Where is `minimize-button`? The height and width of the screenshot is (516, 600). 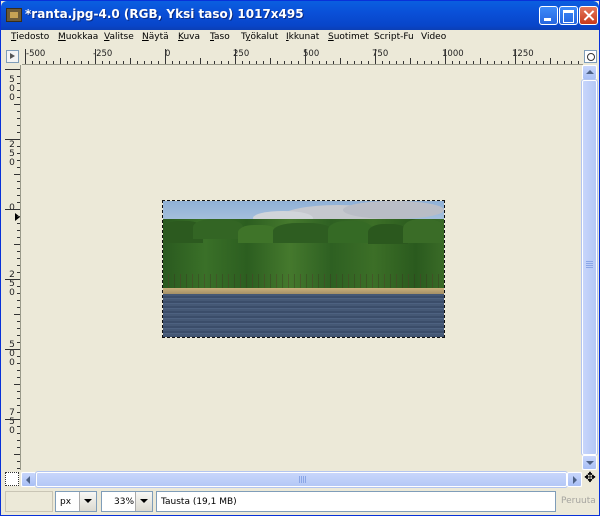
minimize-button is located at coordinates (548, 15).